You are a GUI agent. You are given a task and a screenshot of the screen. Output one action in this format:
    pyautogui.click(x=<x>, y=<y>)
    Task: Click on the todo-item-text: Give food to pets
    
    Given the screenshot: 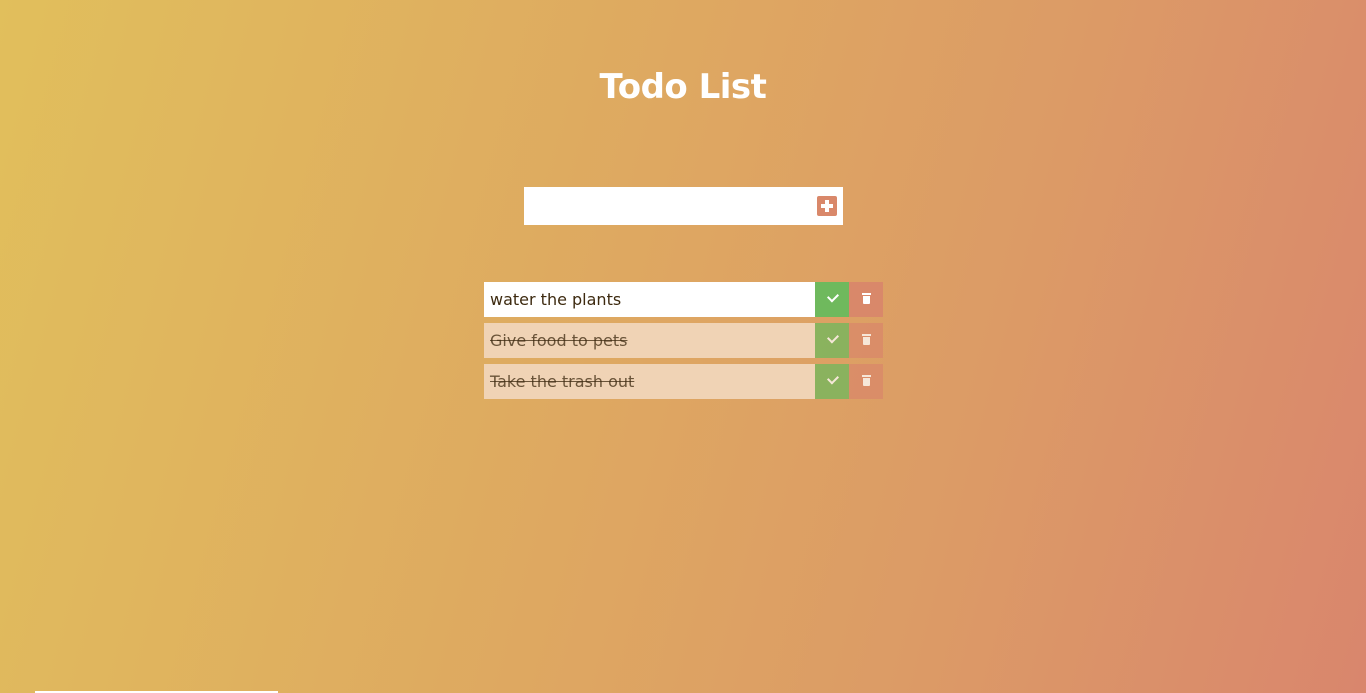 What is the action you would take?
    pyautogui.click(x=649, y=340)
    